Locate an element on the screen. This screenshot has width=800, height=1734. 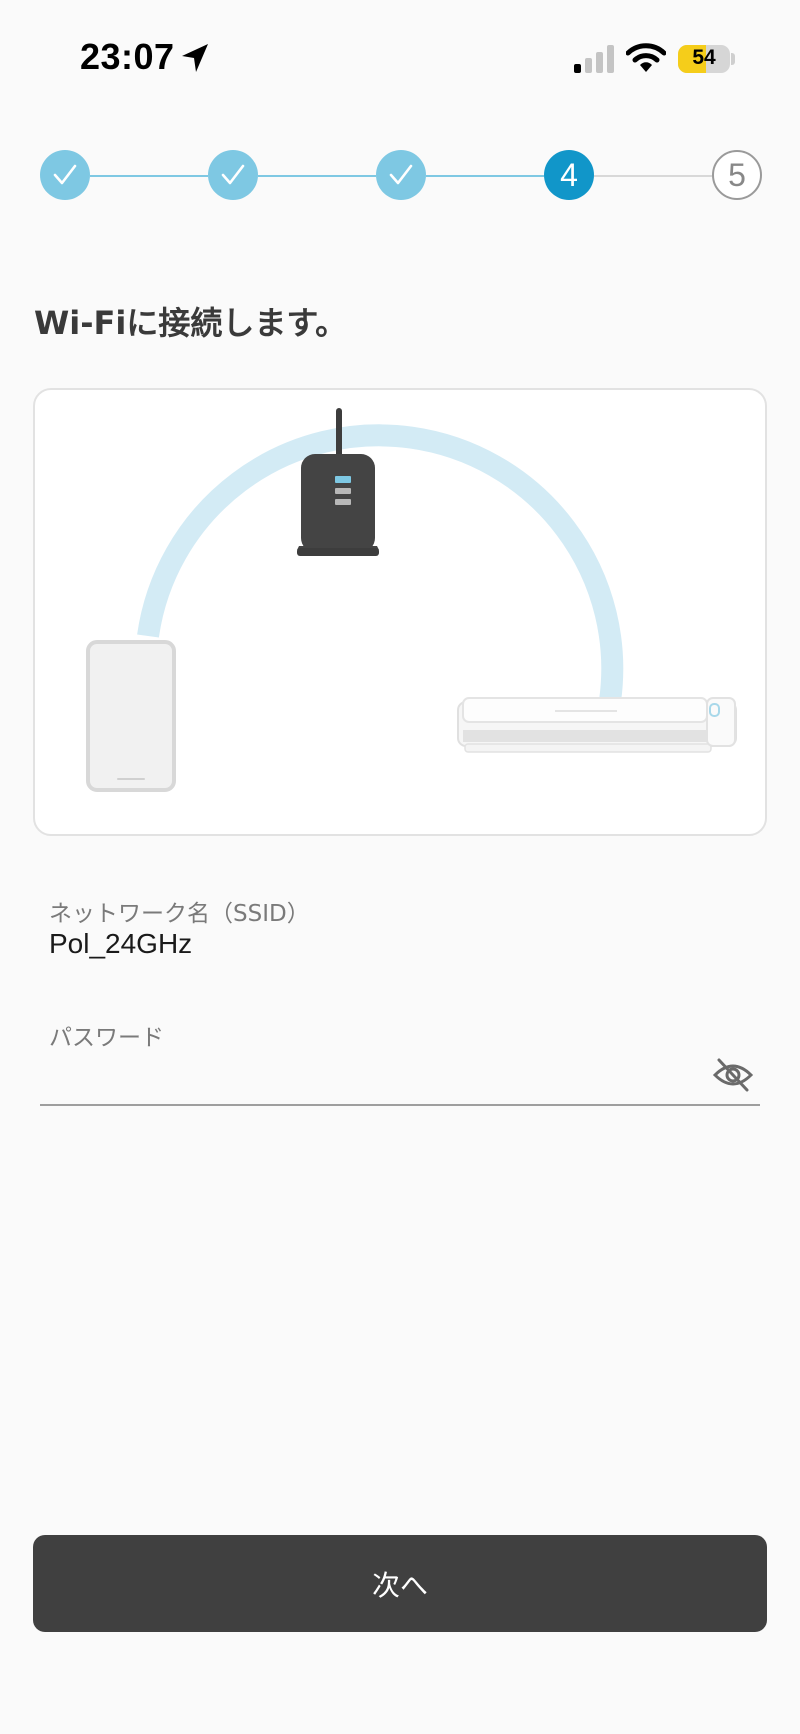
battery-level: 54 is located at coordinates (704, 57).